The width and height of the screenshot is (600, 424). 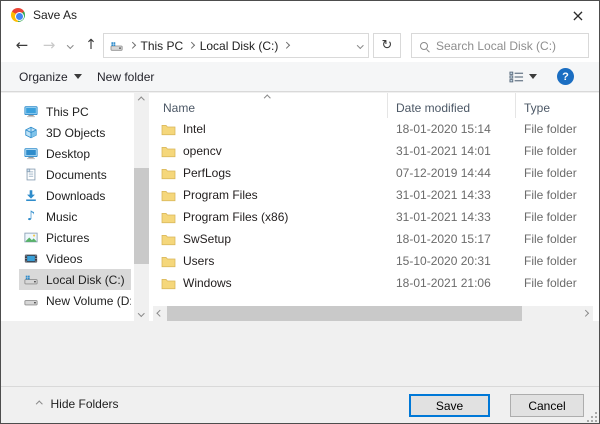 What do you see at coordinates (547, 405) in the screenshot?
I see `cancel-button: Cancel` at bounding box center [547, 405].